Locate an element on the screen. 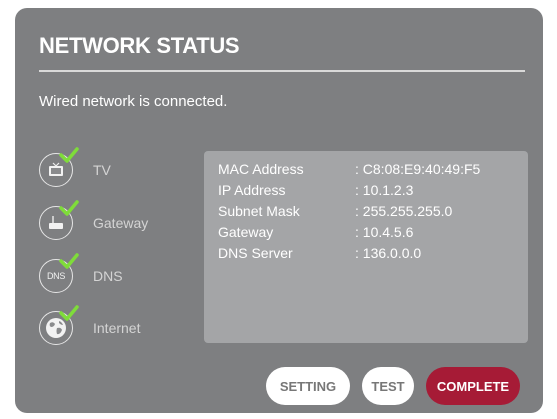 The width and height of the screenshot is (557, 419). title-divider is located at coordinates (282, 71).